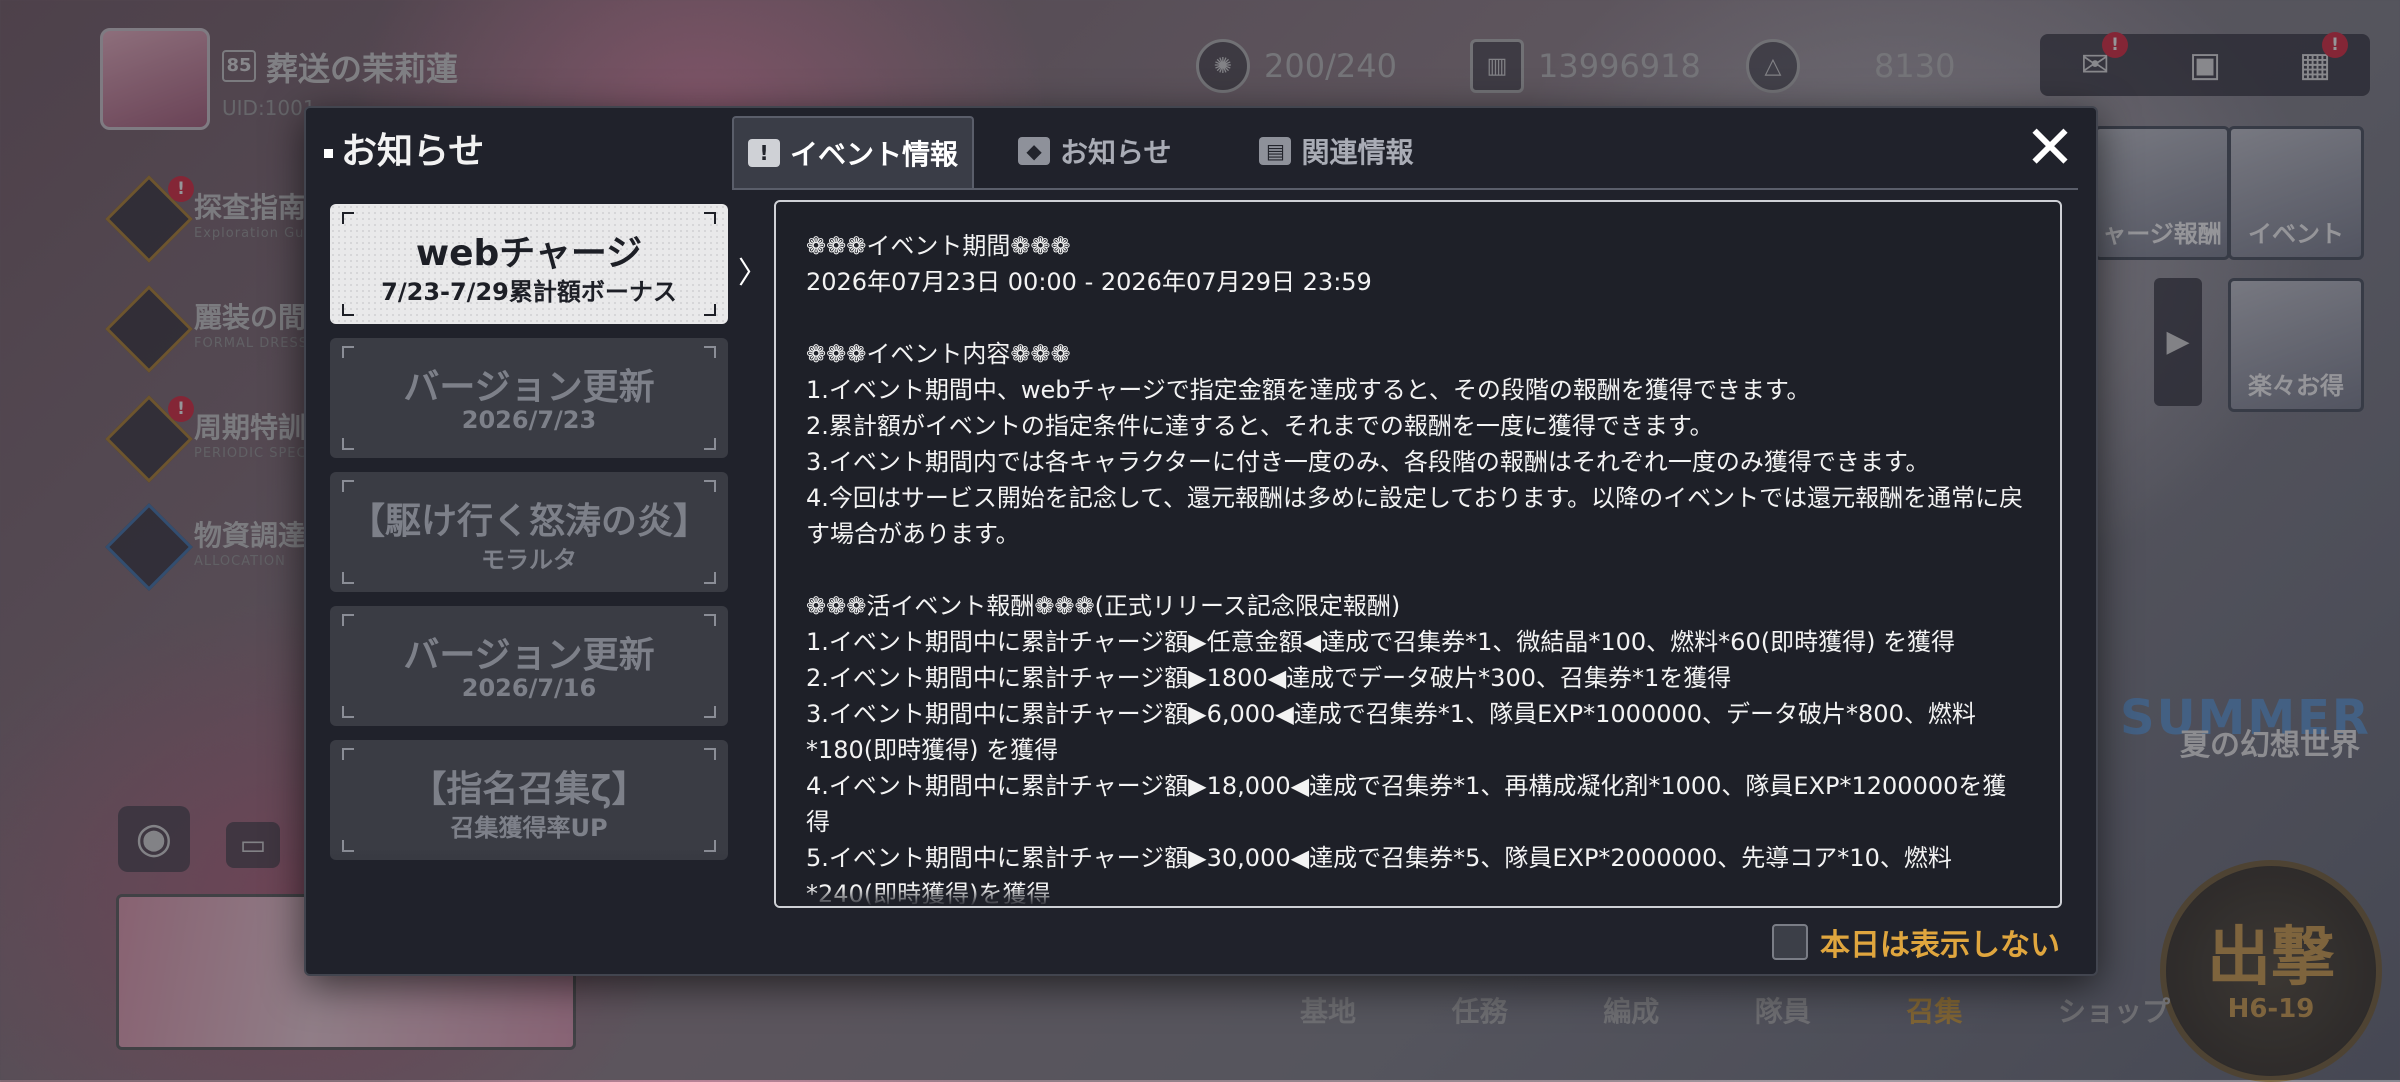 Image resolution: width=2400 pixels, height=1082 pixels. What do you see at coordinates (874, 154) in the screenshot?
I see `tab-label: イベント情報` at bounding box center [874, 154].